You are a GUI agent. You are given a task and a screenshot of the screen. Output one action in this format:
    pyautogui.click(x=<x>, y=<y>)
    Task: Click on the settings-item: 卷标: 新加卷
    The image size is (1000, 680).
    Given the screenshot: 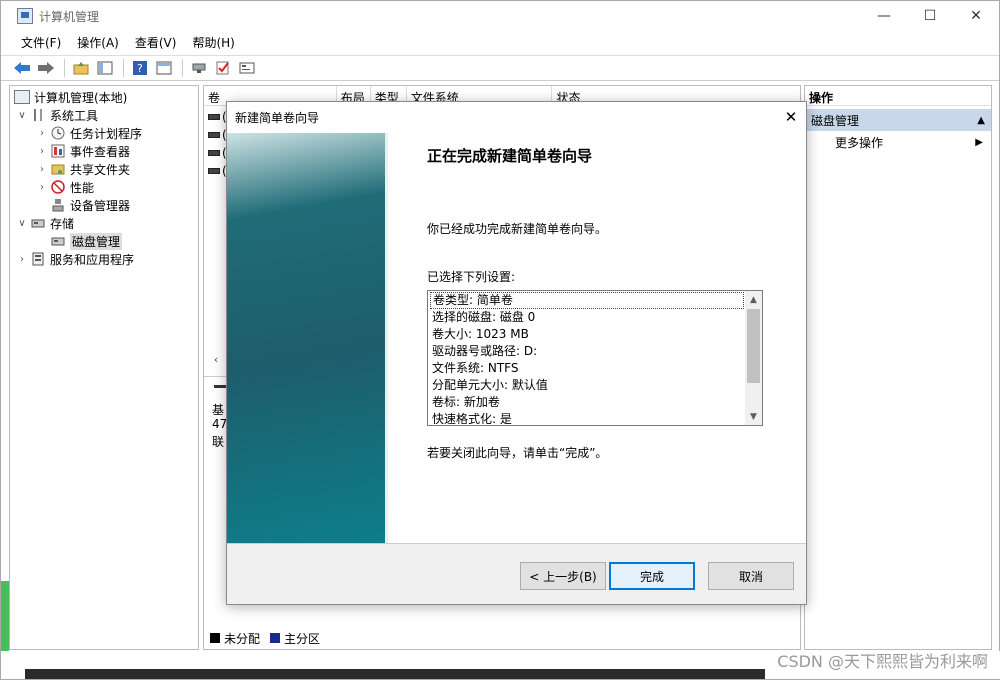 What is the action you would take?
    pyautogui.click(x=587, y=402)
    